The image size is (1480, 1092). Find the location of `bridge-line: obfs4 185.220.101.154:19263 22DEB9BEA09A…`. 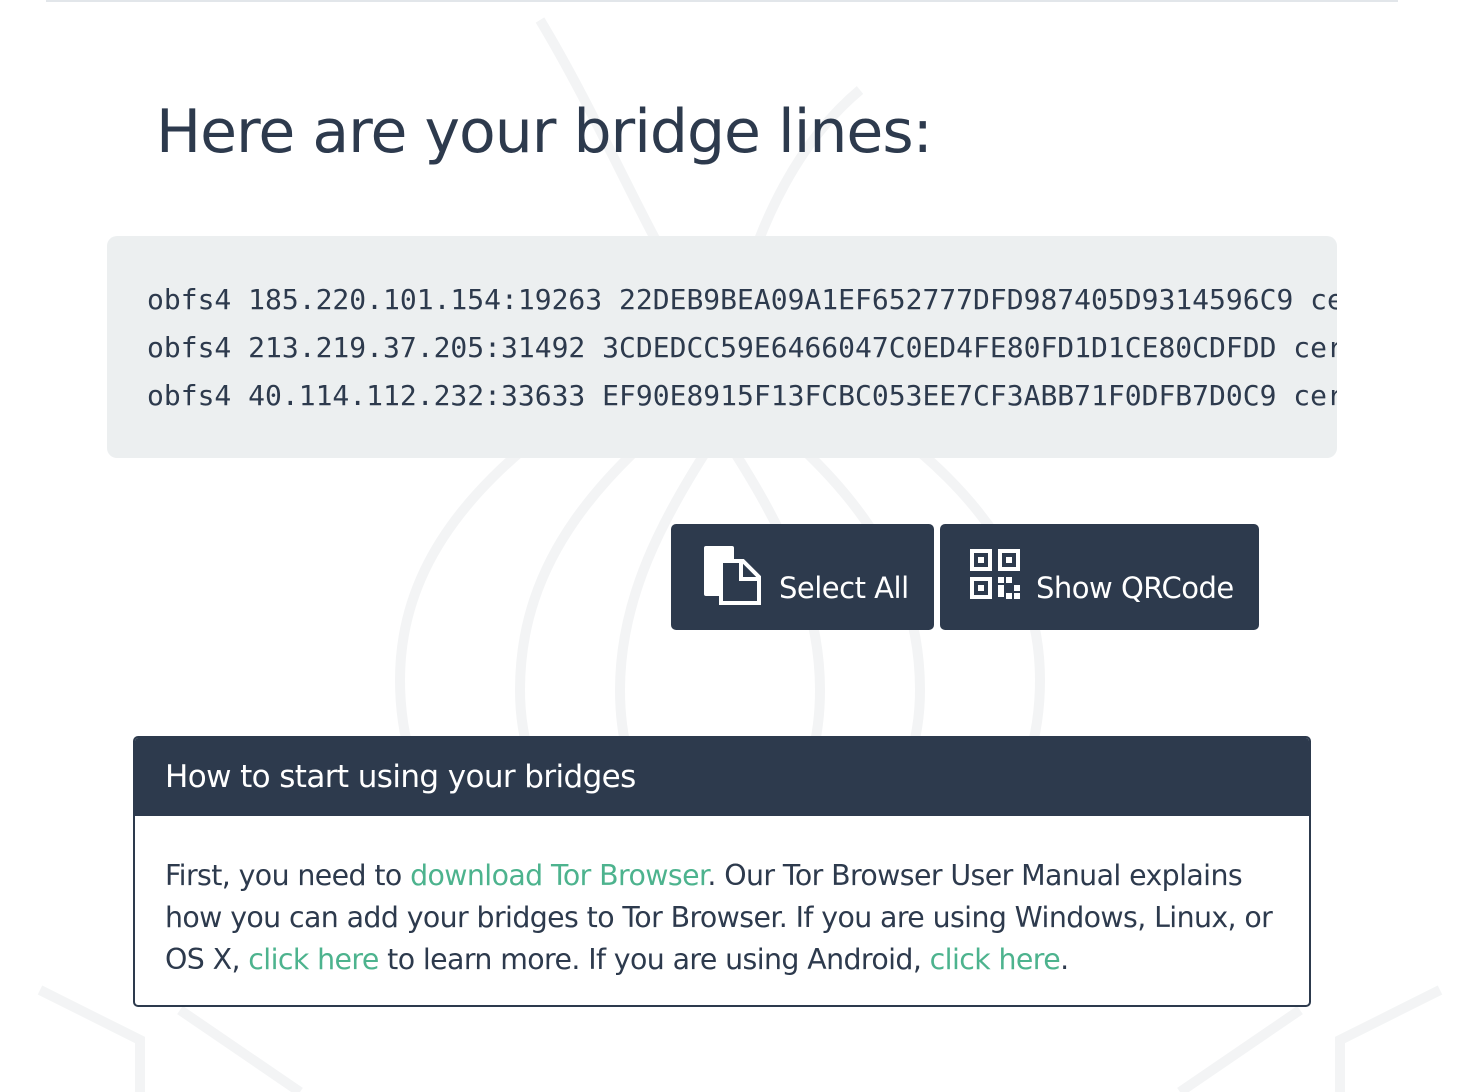

bridge-line: obfs4 185.220.101.154:19263 22DEB9BEA09A… is located at coordinates (742, 300).